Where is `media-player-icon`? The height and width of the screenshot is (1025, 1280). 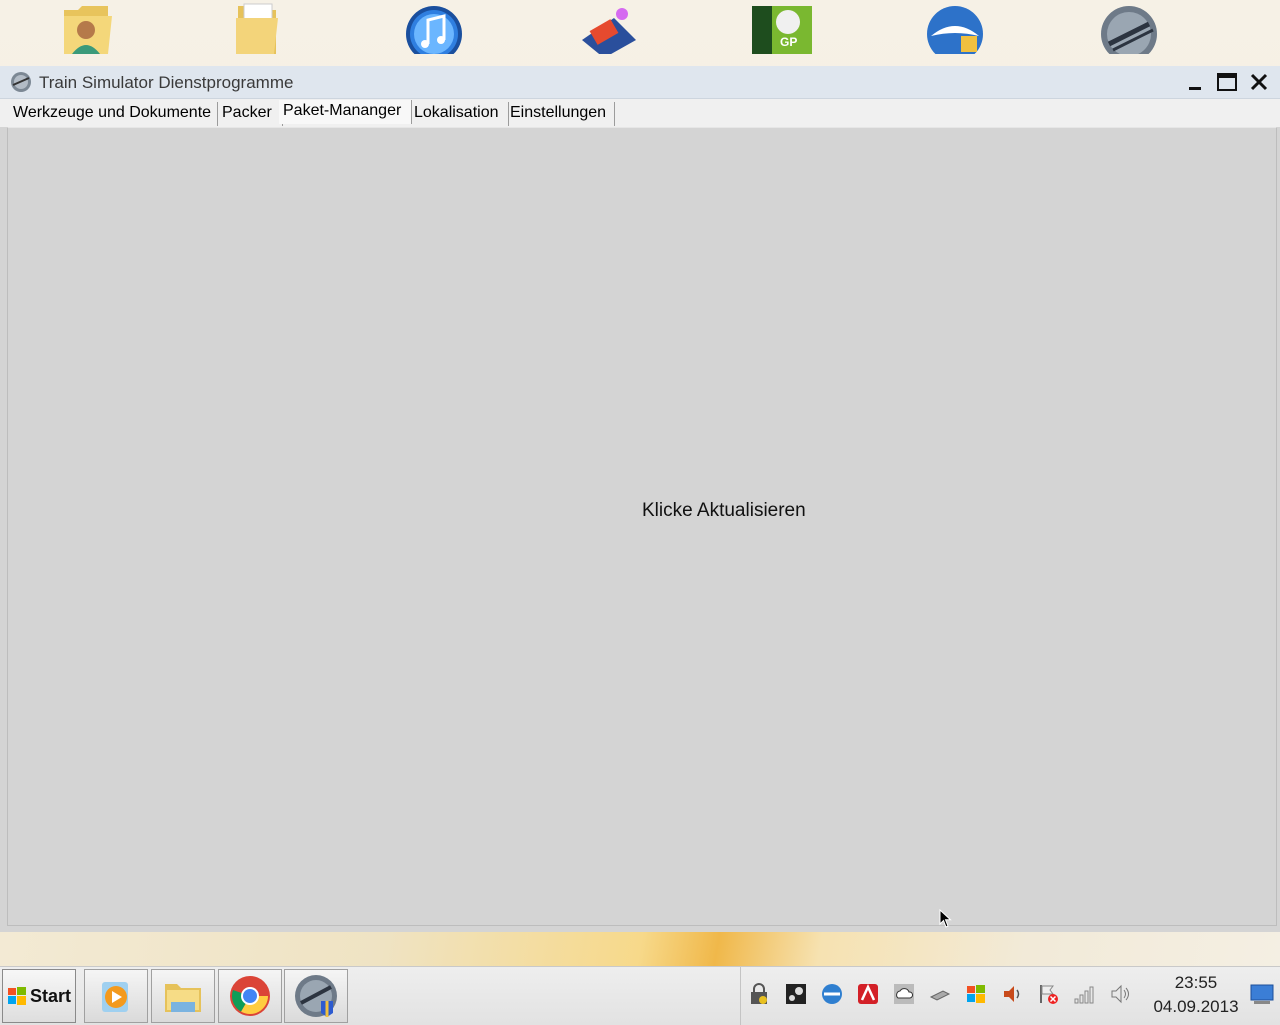
media-player-icon is located at coordinates (115, 997).